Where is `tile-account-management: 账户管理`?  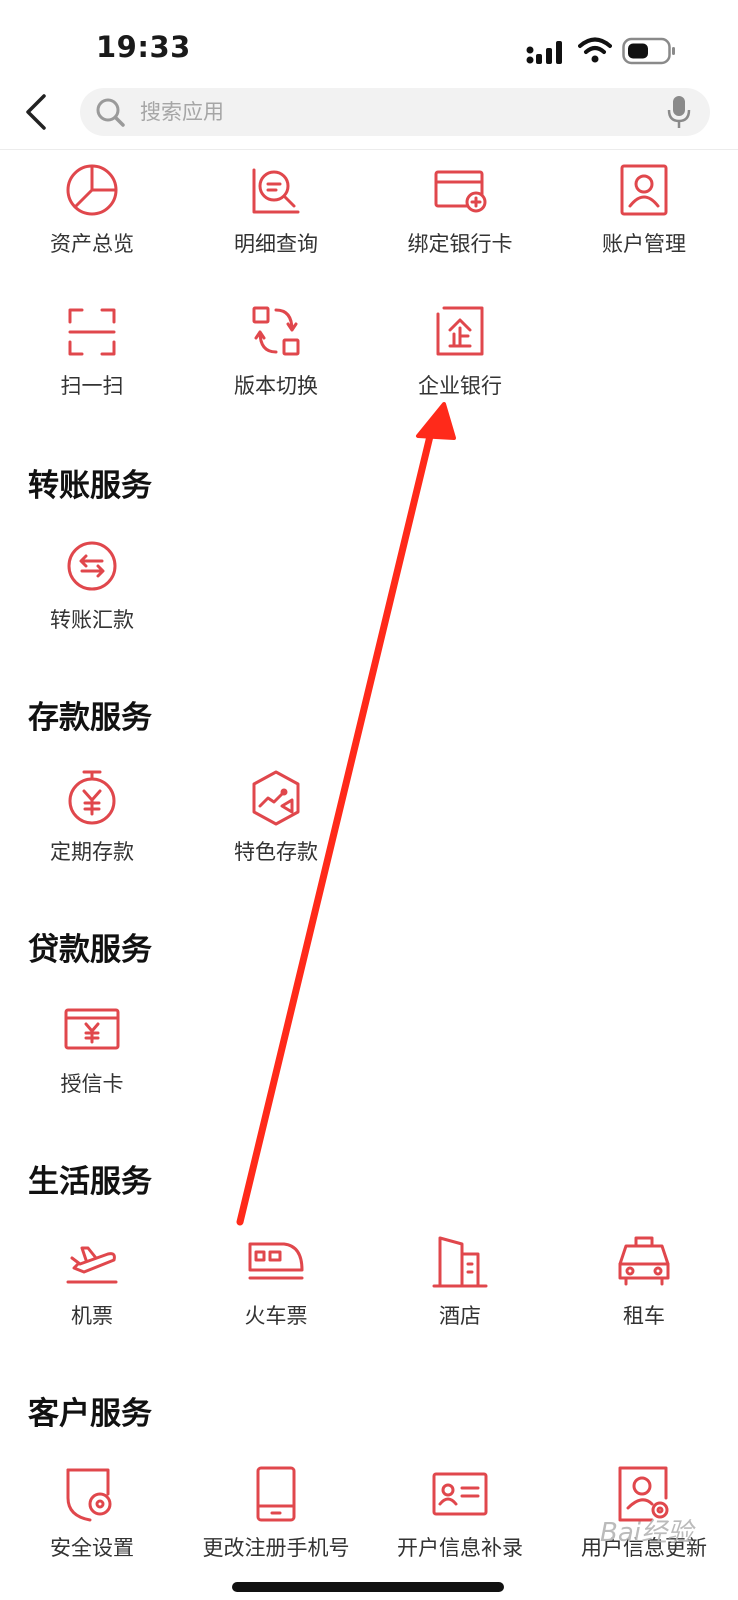 tile-account-management: 账户管理 is located at coordinates (644, 209).